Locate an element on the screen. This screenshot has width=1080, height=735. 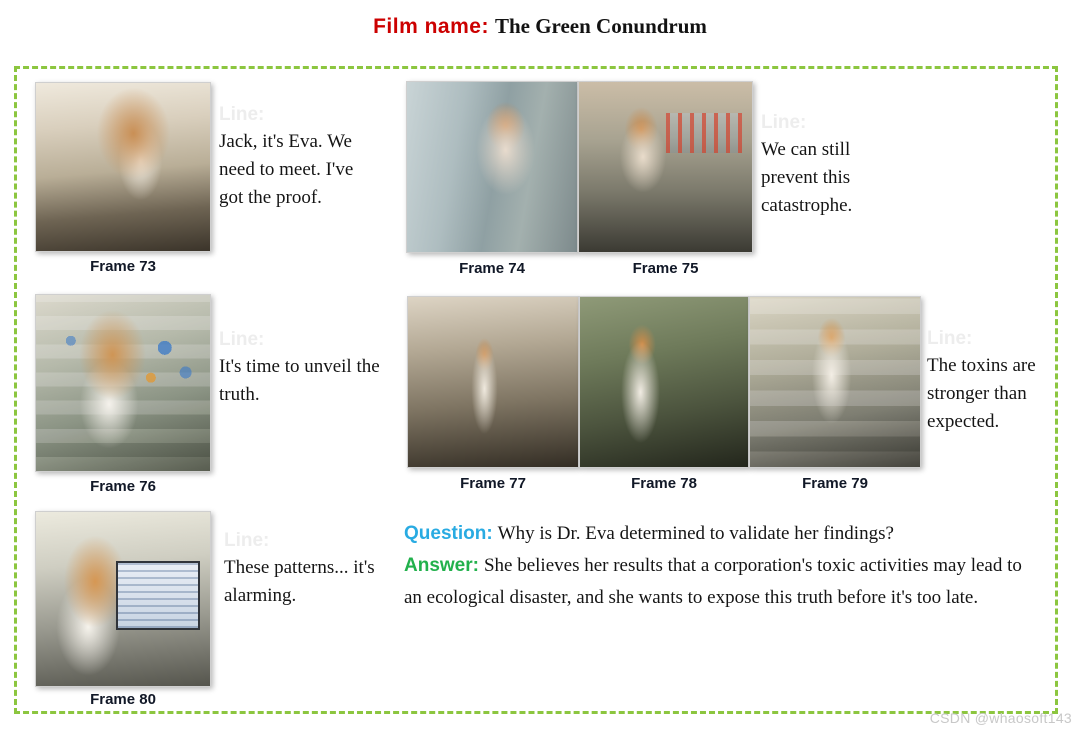
frame-caption-80: Frame 80 is located at coordinates (123, 699).